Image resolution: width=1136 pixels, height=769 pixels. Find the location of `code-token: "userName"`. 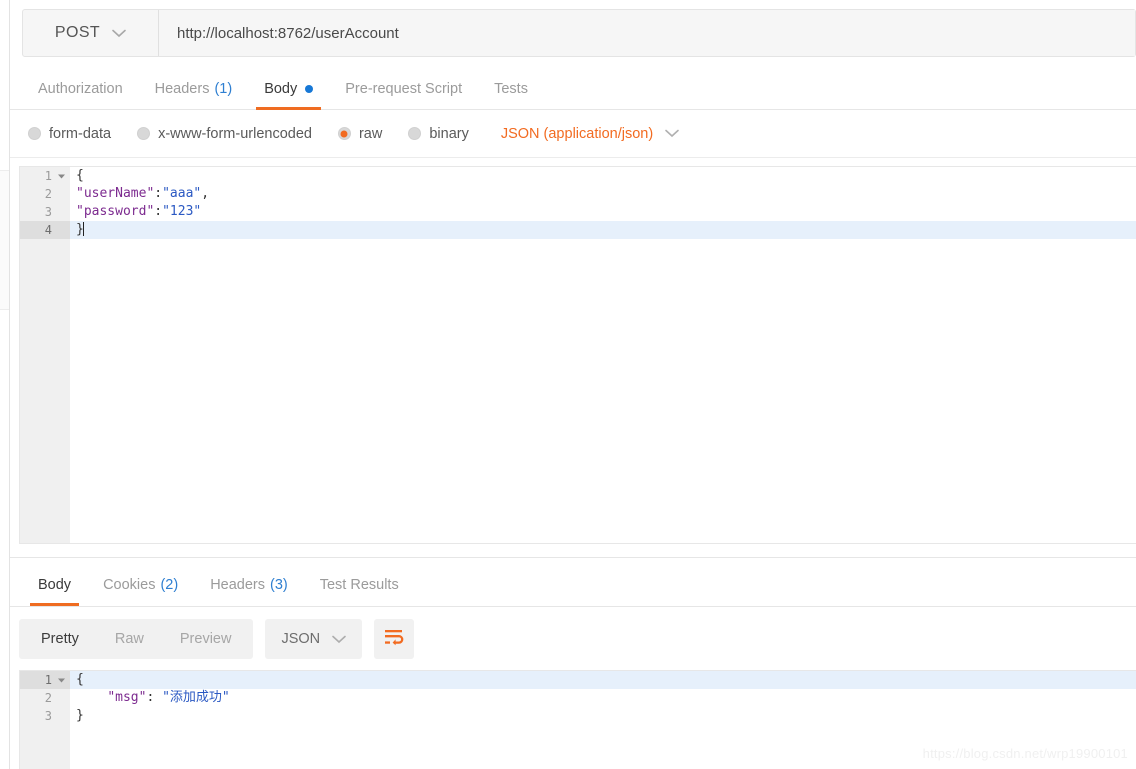

code-token: "userName" is located at coordinates (115, 193).